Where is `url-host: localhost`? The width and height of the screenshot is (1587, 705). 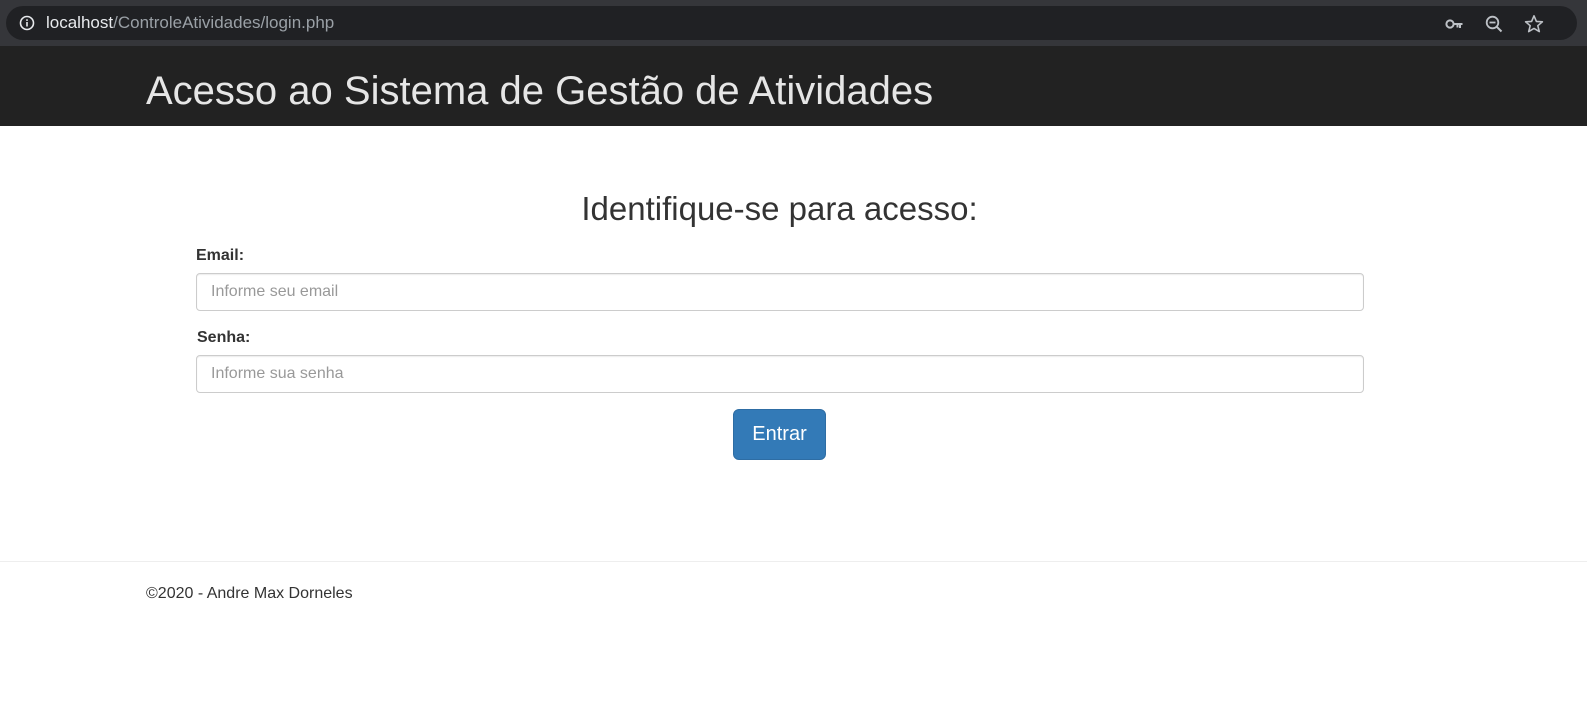 url-host: localhost is located at coordinates (80, 22).